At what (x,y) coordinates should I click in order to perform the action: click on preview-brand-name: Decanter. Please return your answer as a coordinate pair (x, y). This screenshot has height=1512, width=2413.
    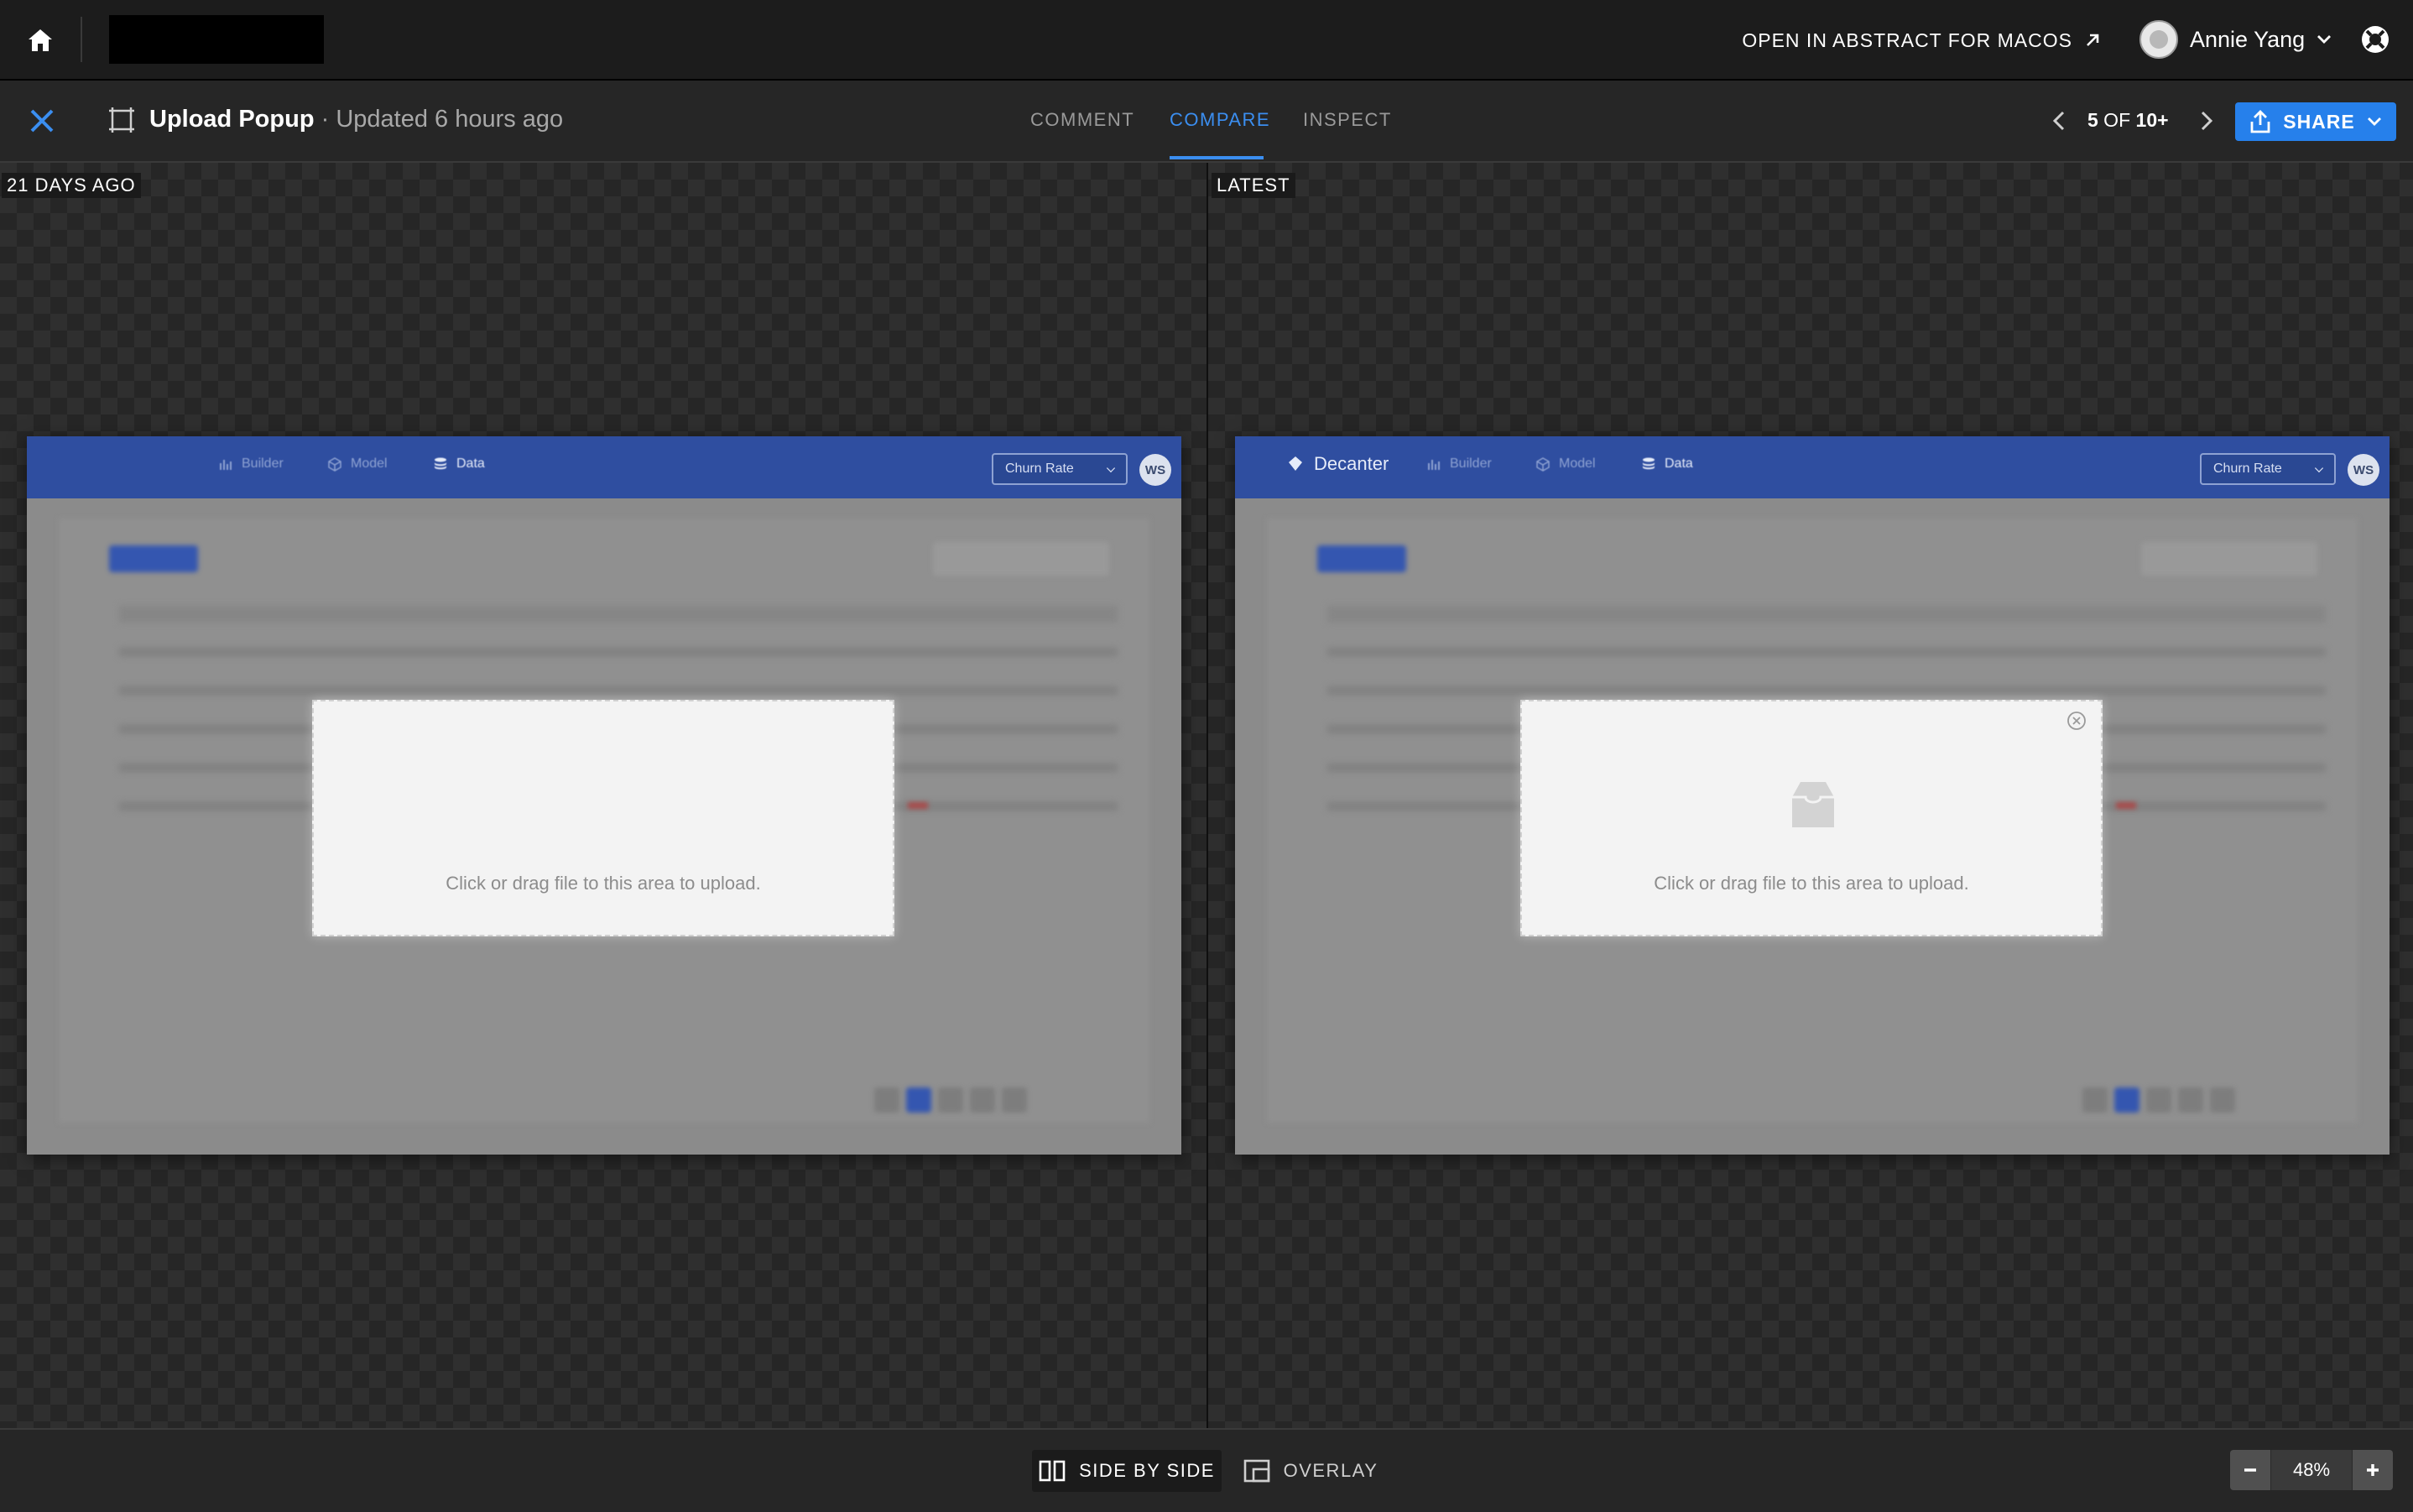
    Looking at the image, I should click on (1351, 463).